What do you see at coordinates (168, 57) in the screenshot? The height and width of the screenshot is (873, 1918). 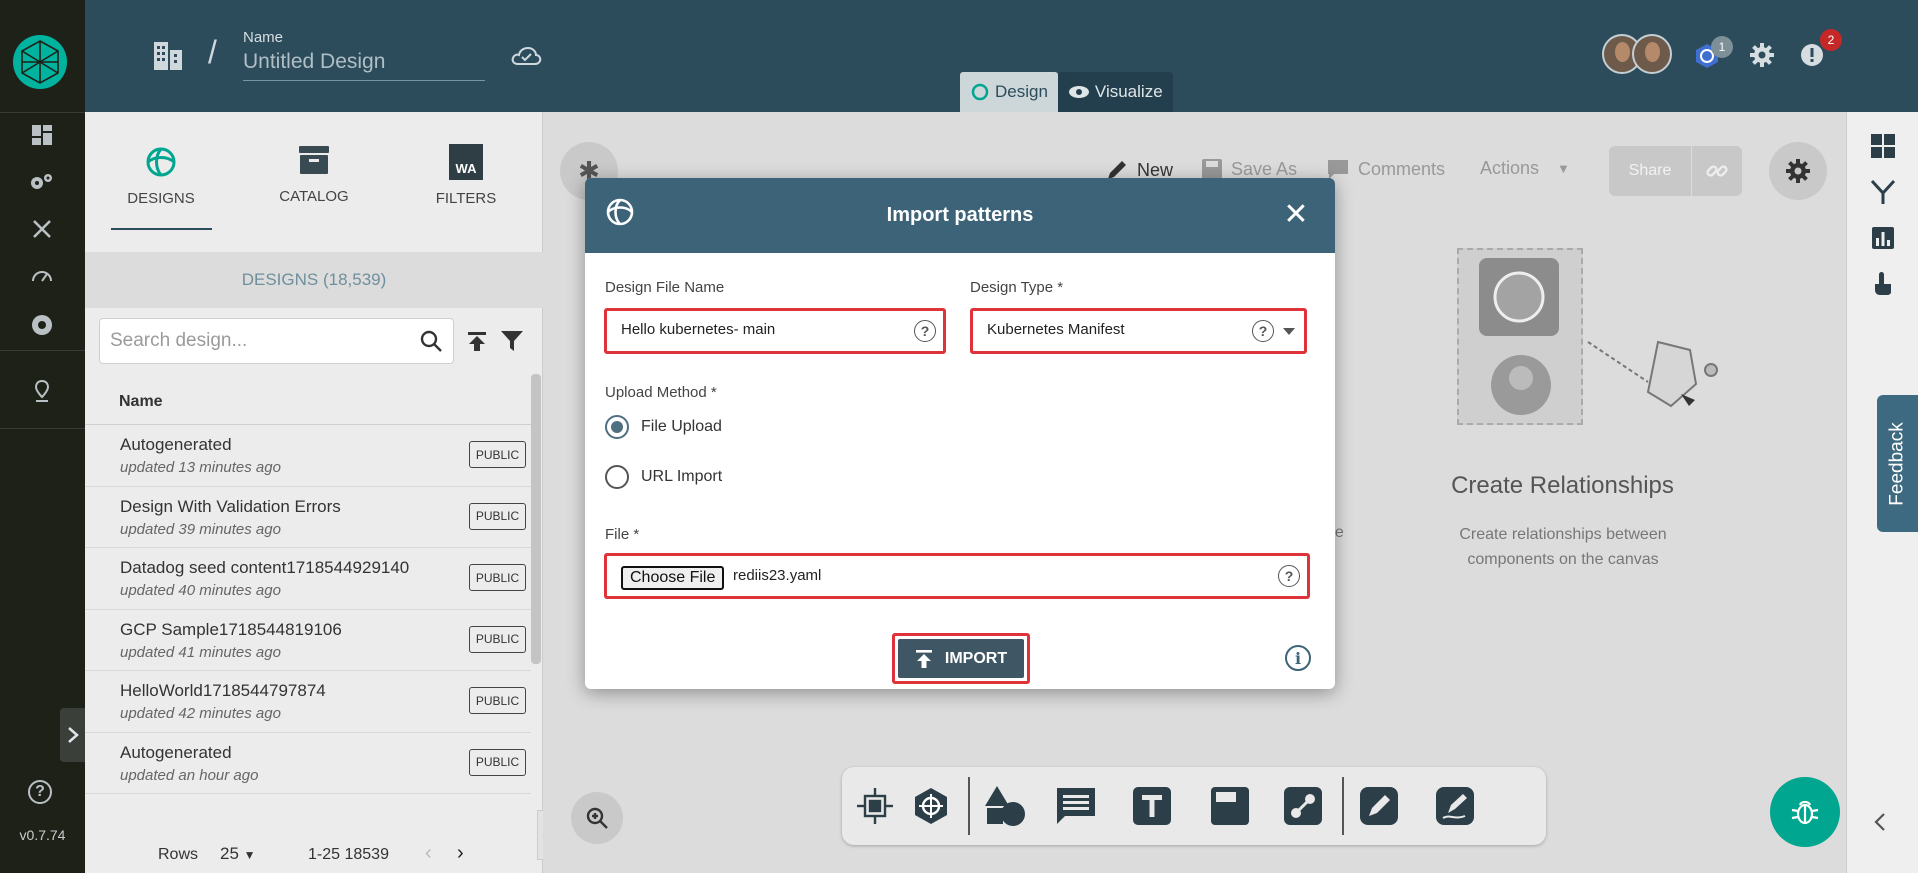 I see `workspace-building-icon` at bounding box center [168, 57].